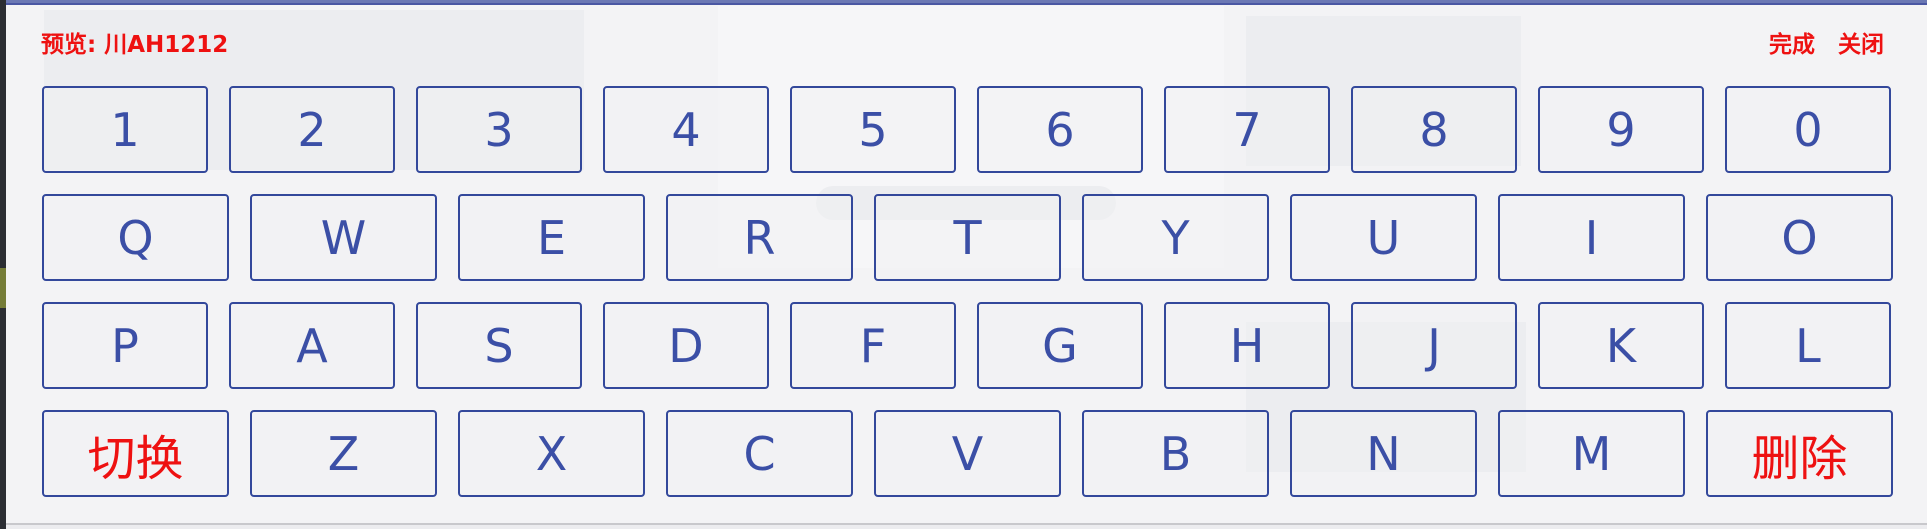  I want to click on key-6: 6, so click(1060, 129).